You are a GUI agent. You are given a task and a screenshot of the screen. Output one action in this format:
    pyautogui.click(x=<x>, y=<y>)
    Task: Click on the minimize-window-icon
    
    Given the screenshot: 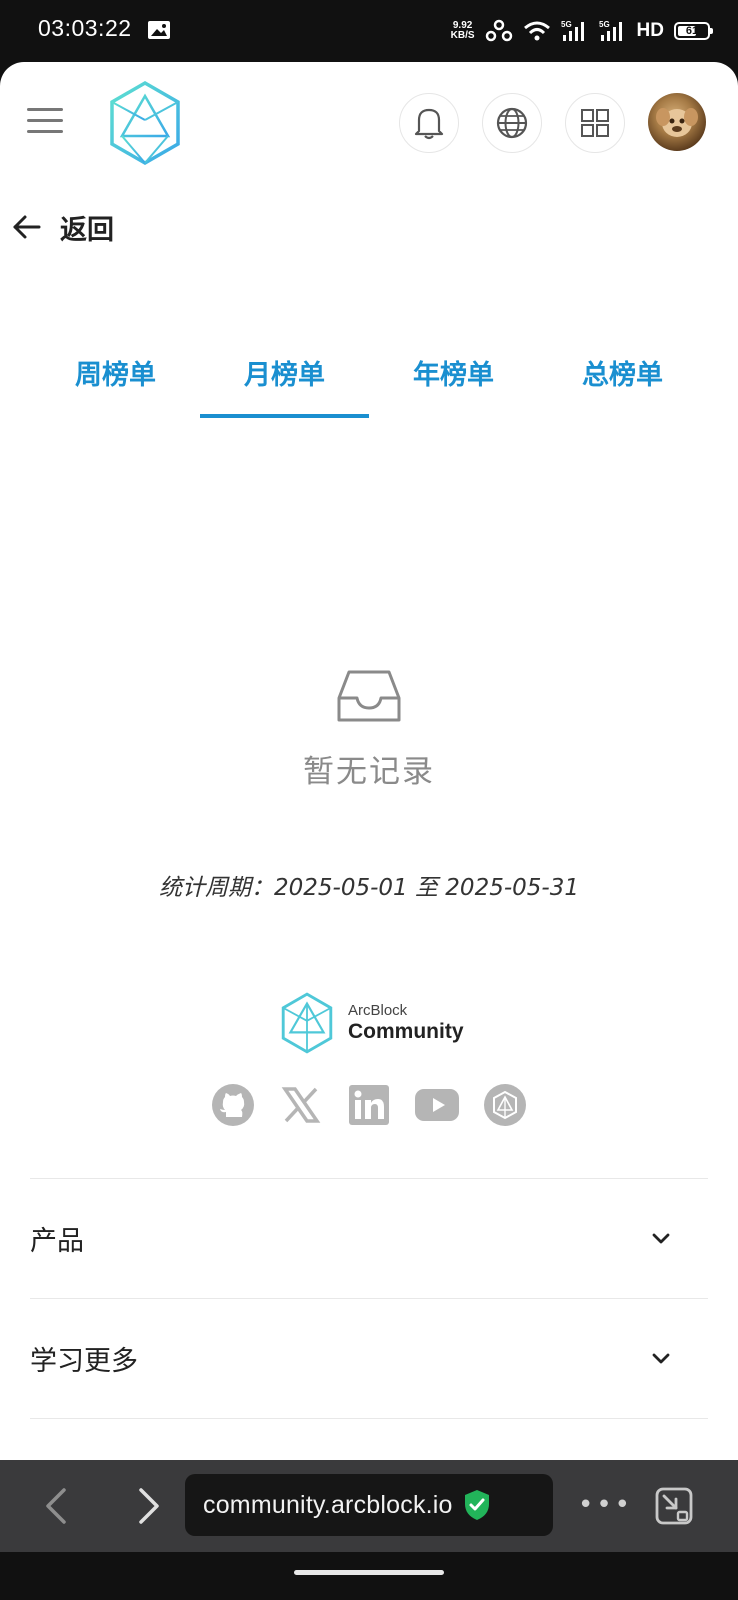 What is the action you would take?
    pyautogui.click(x=674, y=1506)
    